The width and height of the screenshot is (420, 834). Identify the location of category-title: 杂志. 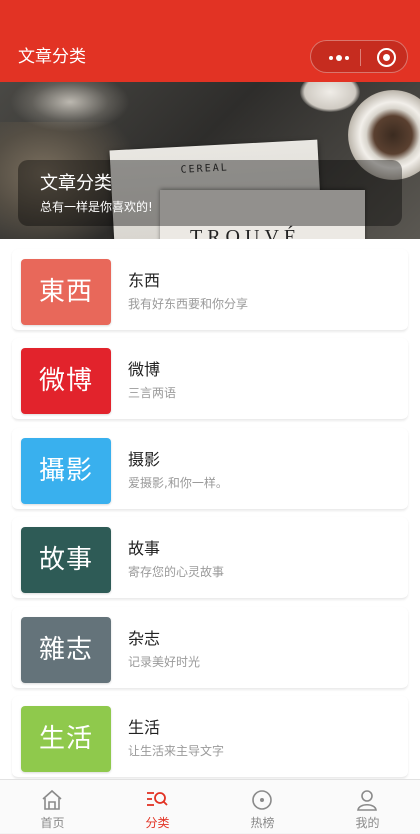
(144, 638).